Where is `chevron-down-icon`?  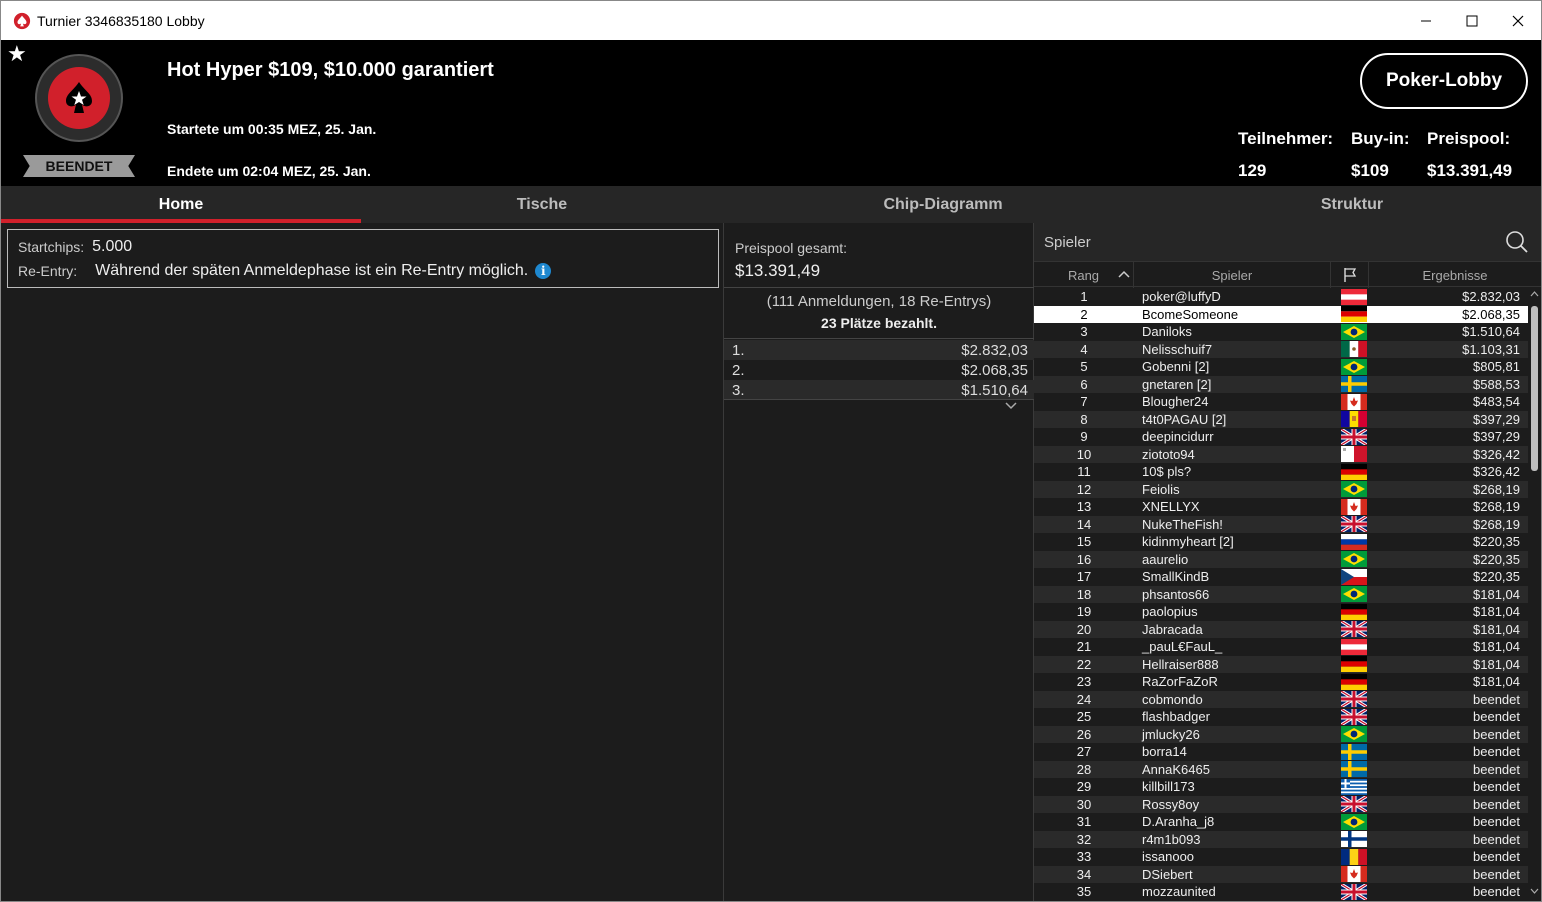 chevron-down-icon is located at coordinates (1011, 406).